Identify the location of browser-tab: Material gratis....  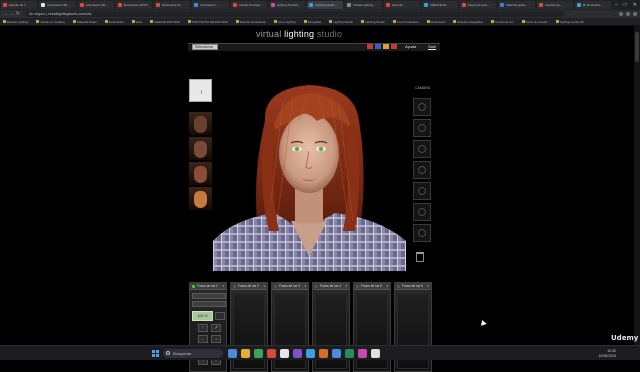
(516, 5).